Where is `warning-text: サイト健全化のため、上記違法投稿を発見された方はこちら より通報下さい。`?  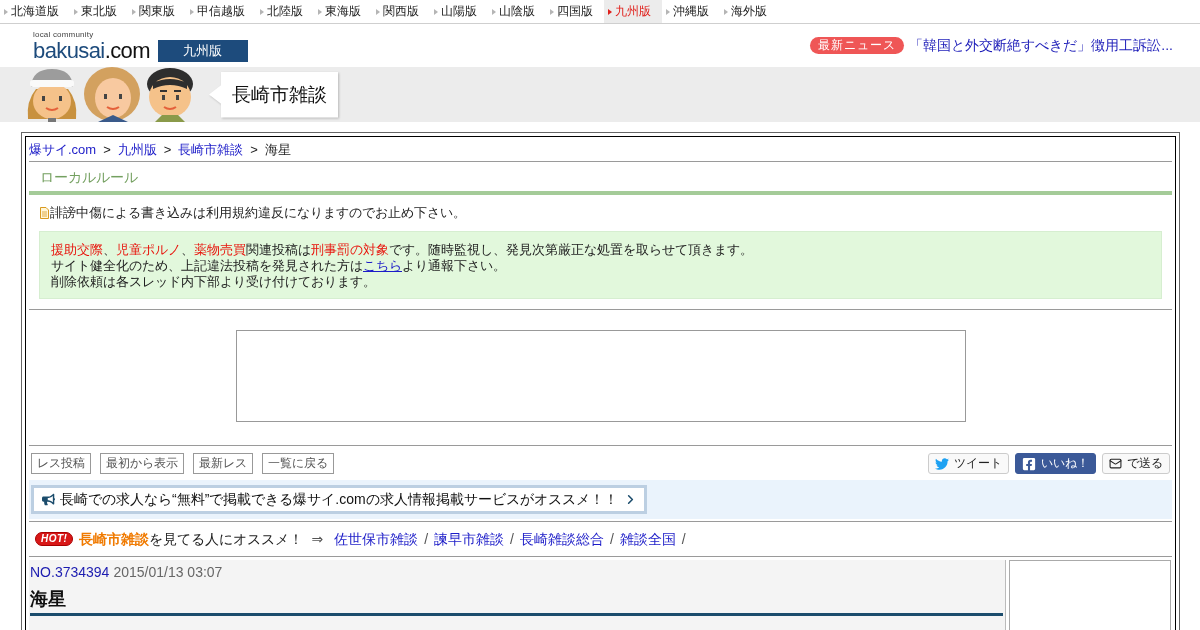 warning-text: サイト健全化のため、上記違法投稿を発見された方はこちら より通報下さい。 is located at coordinates (279, 266).